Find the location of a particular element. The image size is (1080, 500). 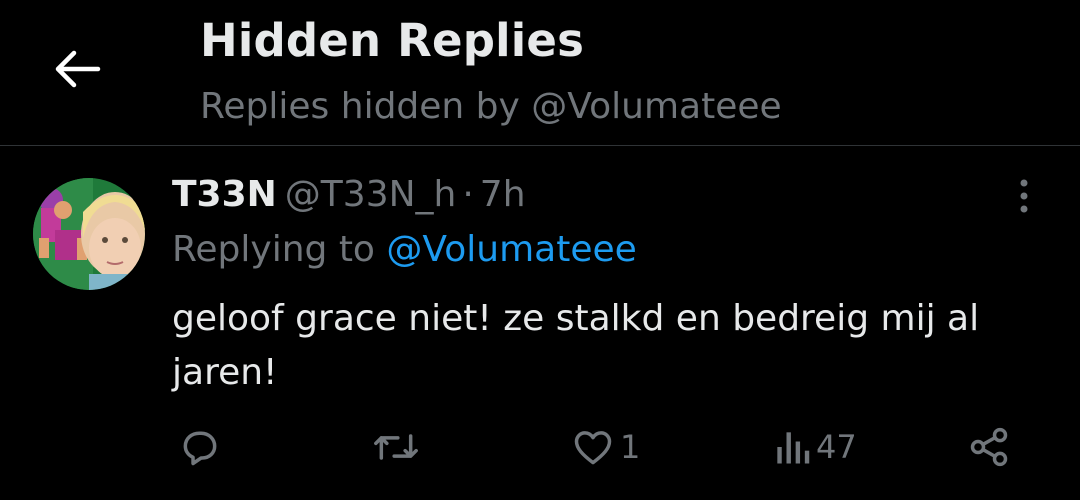

retweet-icon is located at coordinates (396, 447).